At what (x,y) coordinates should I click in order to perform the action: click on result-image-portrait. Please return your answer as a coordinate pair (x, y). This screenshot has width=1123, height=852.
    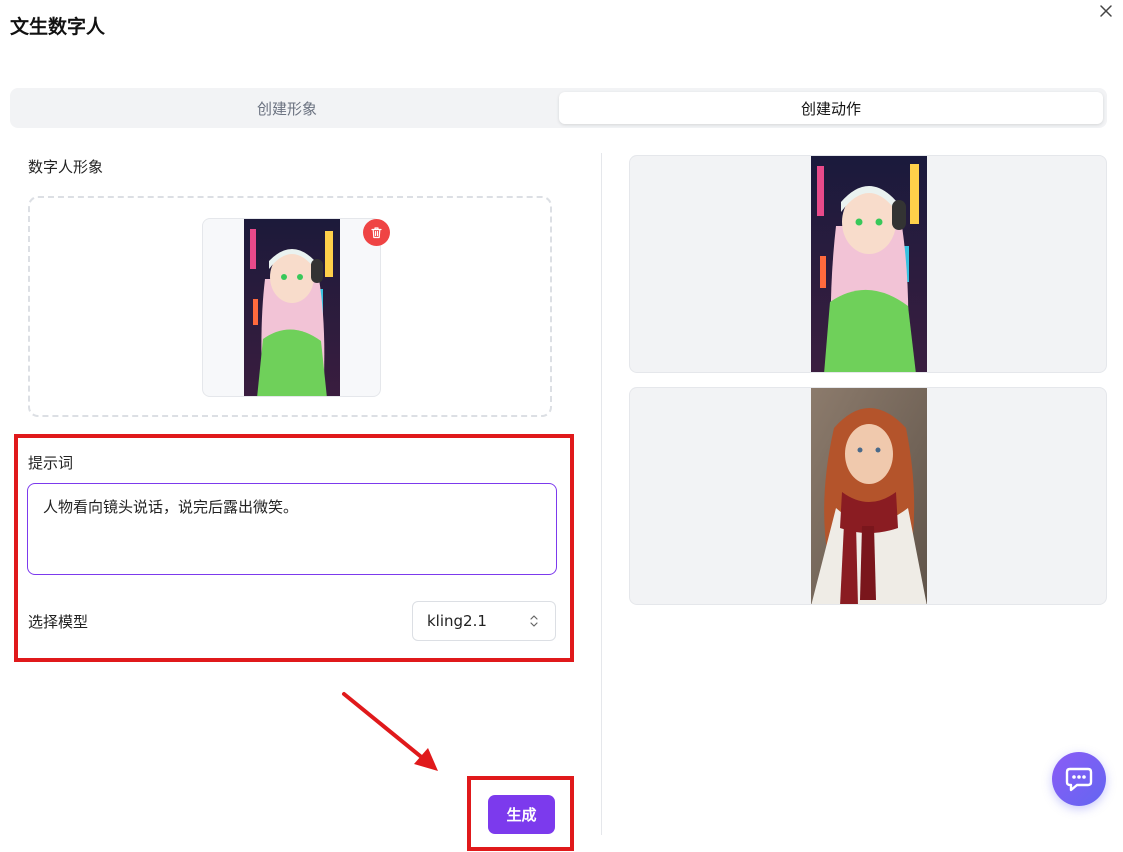
    Looking at the image, I should click on (869, 496).